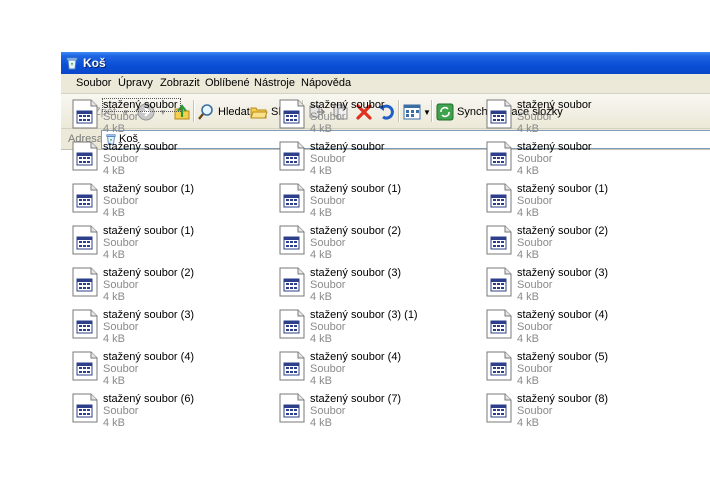 Image resolution: width=710 pixels, height=479 pixels. Describe the element at coordinates (149, 399) in the screenshot. I see `file-name: stažený soubor (6)` at that location.